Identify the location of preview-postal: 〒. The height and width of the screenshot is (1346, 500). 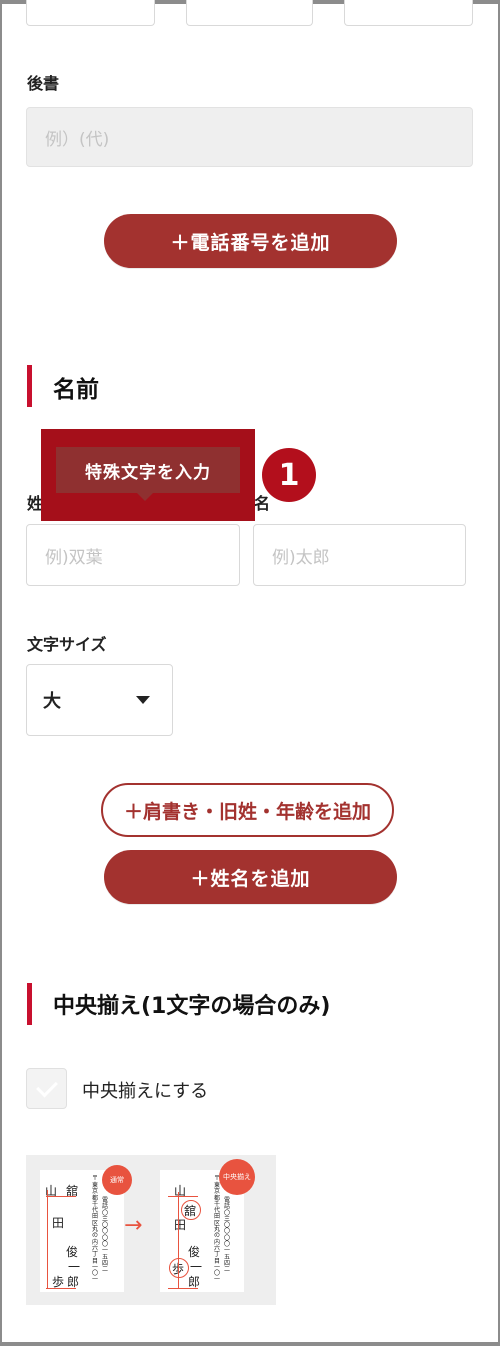
(95, 1178).